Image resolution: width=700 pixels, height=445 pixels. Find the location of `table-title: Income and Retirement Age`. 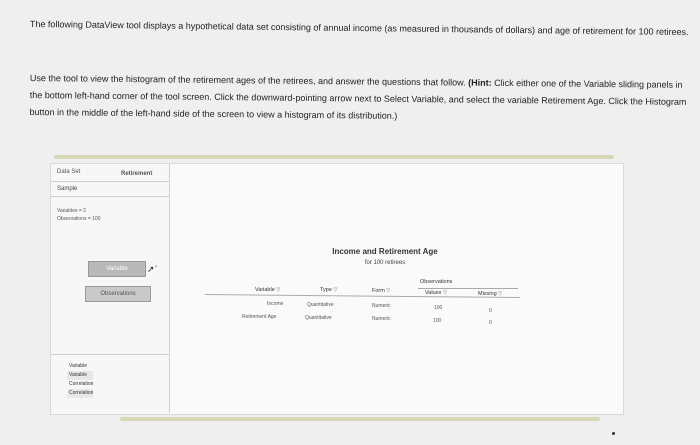

table-title: Income and Retirement Age is located at coordinates (385, 251).